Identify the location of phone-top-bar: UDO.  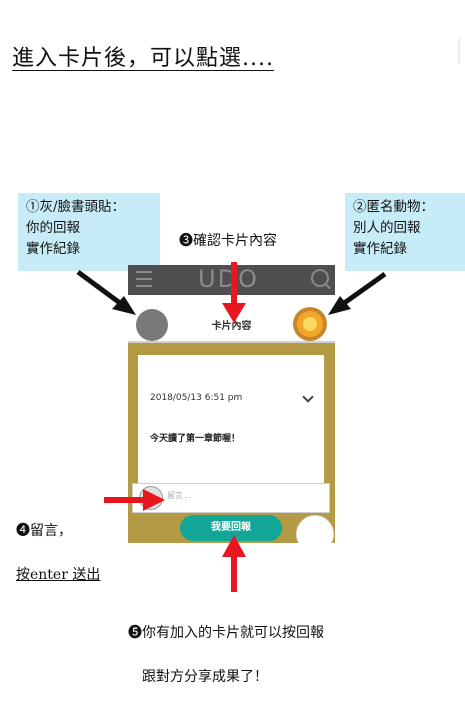
(231, 280).